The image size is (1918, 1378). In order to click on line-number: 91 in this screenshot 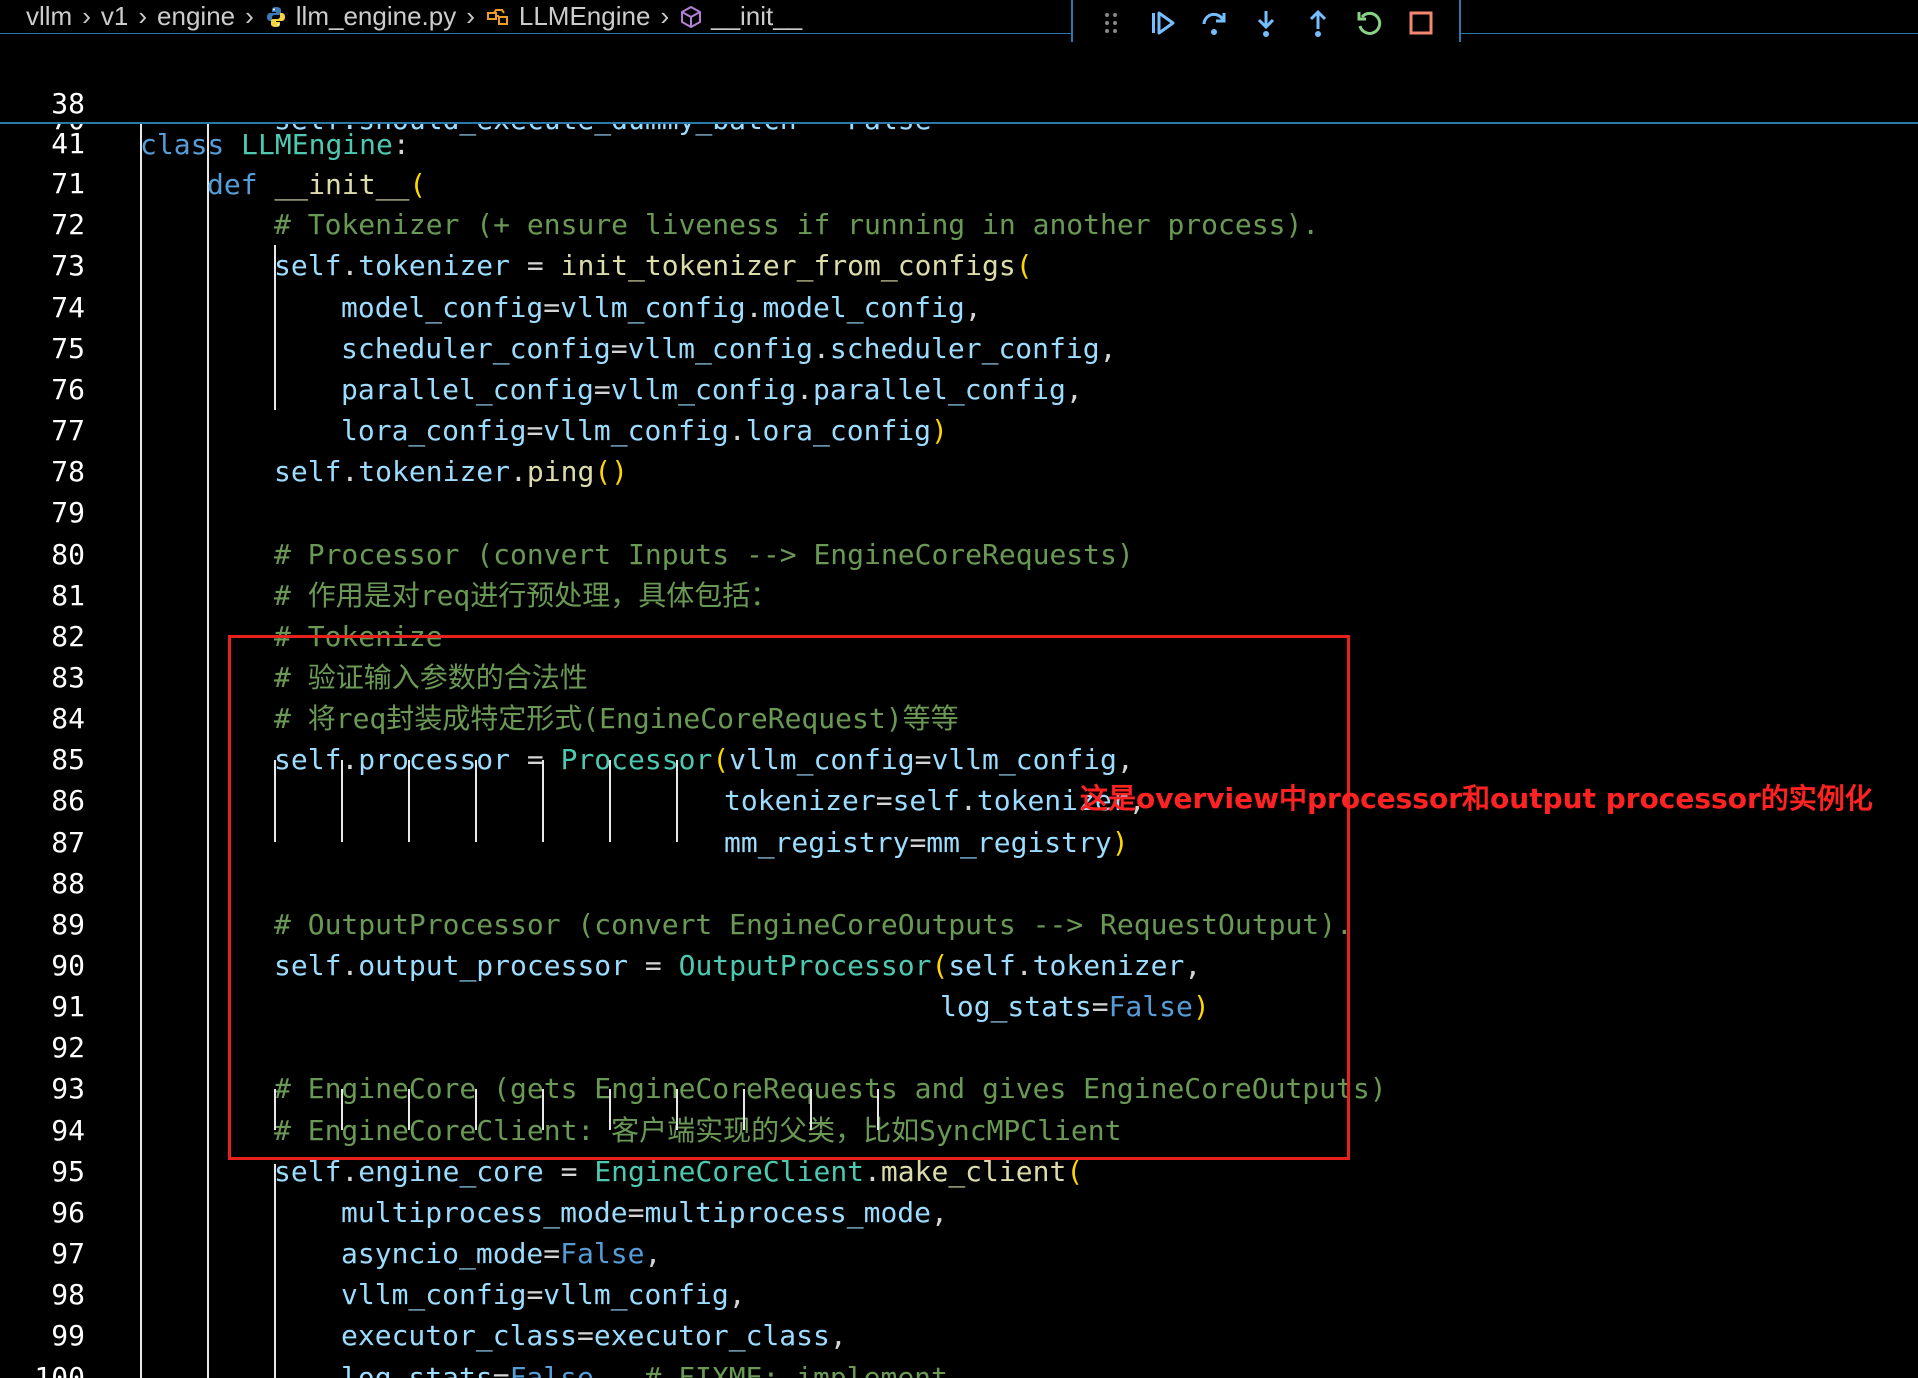, I will do `click(68, 1006)`.